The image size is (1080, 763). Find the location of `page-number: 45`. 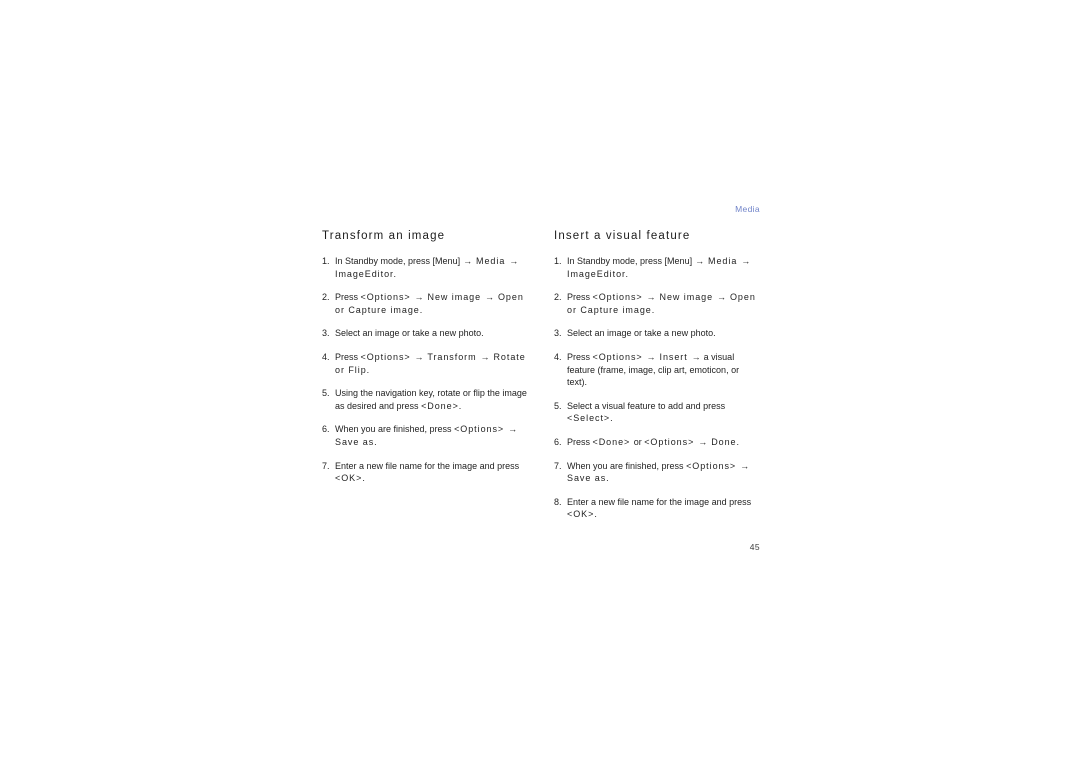

page-number: 45 is located at coordinates (754, 547).